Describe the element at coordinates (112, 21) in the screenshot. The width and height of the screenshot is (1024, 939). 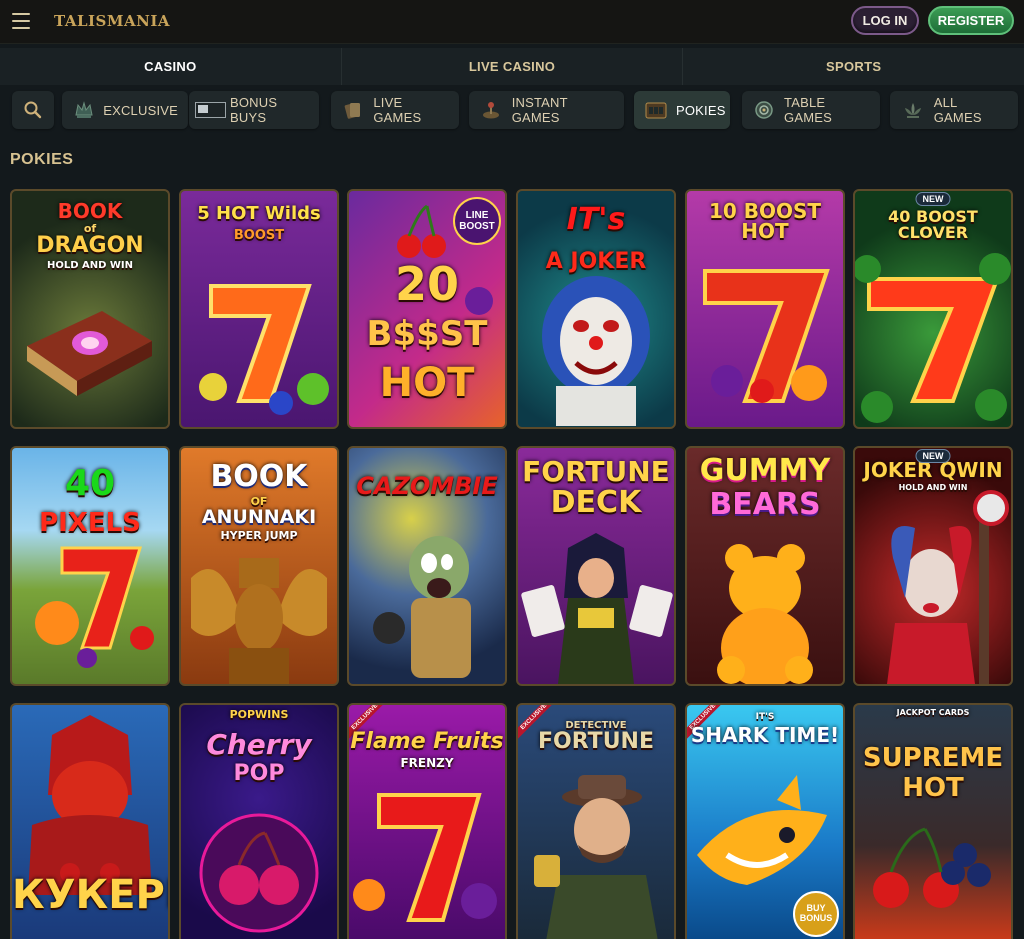
I see `logo: TALISMANIA` at that location.